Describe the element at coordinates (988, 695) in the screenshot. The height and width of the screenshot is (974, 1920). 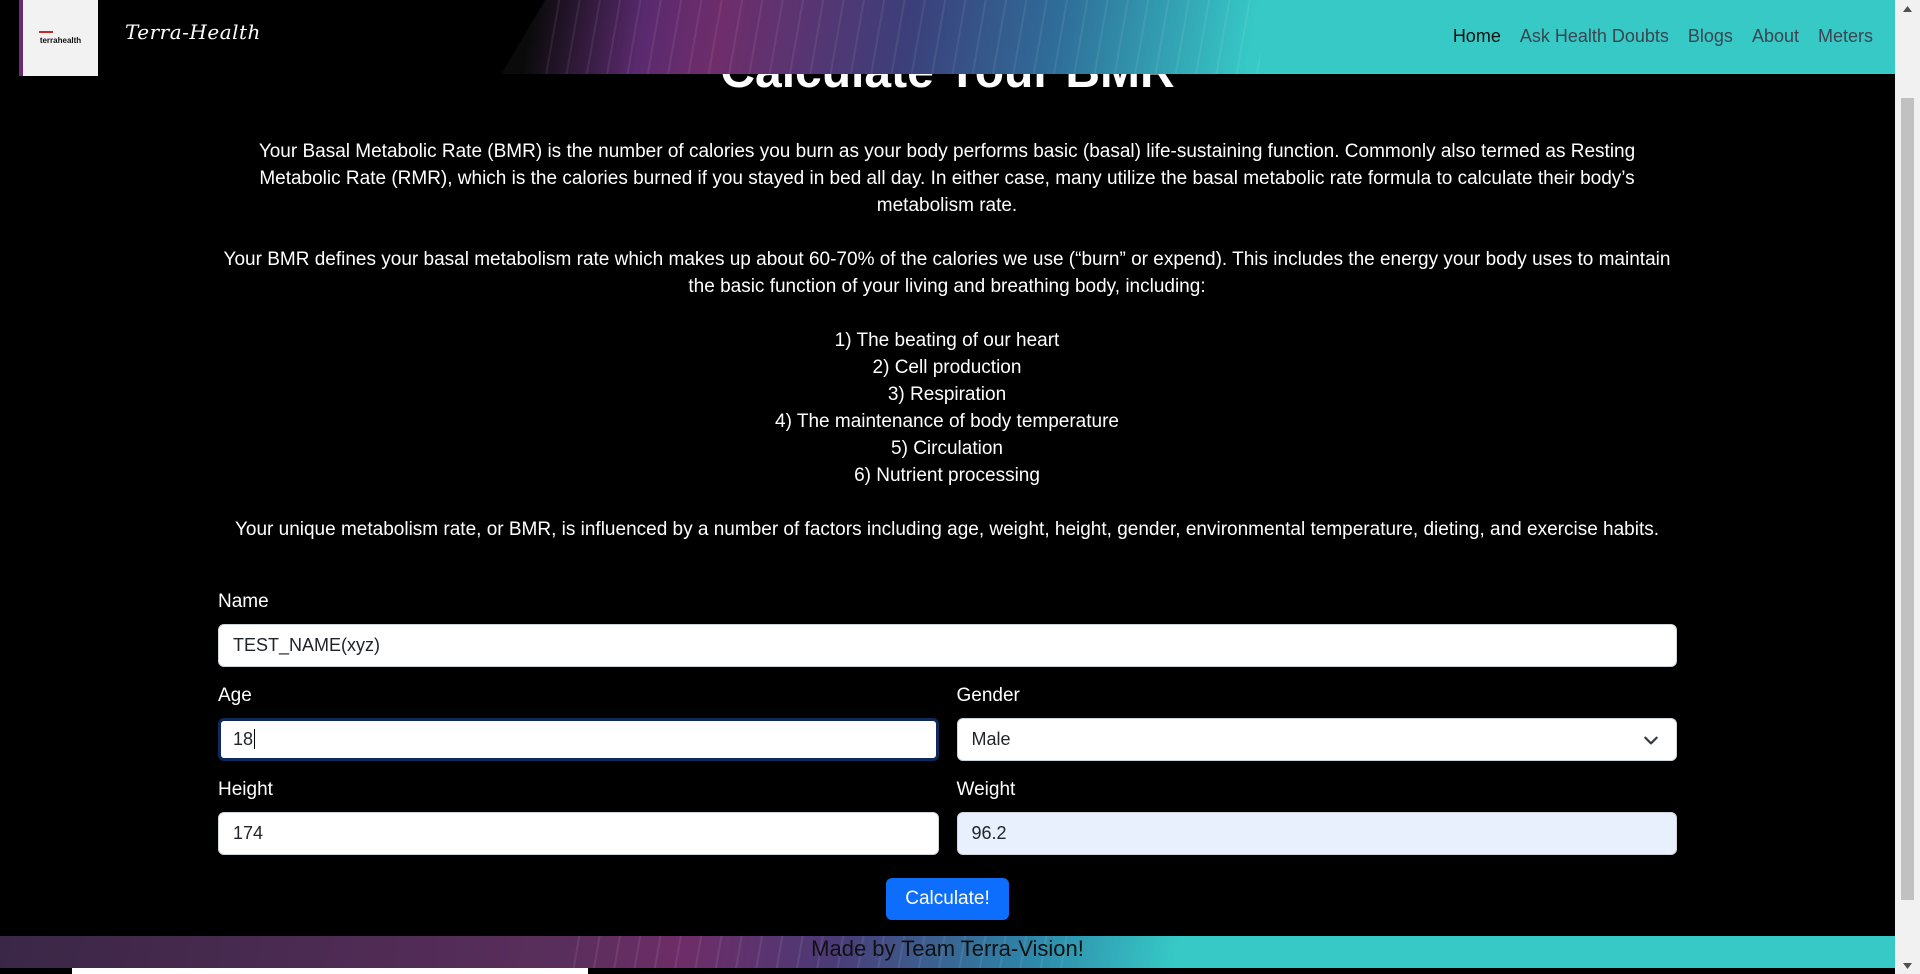
I see `gender-label: Gender` at that location.